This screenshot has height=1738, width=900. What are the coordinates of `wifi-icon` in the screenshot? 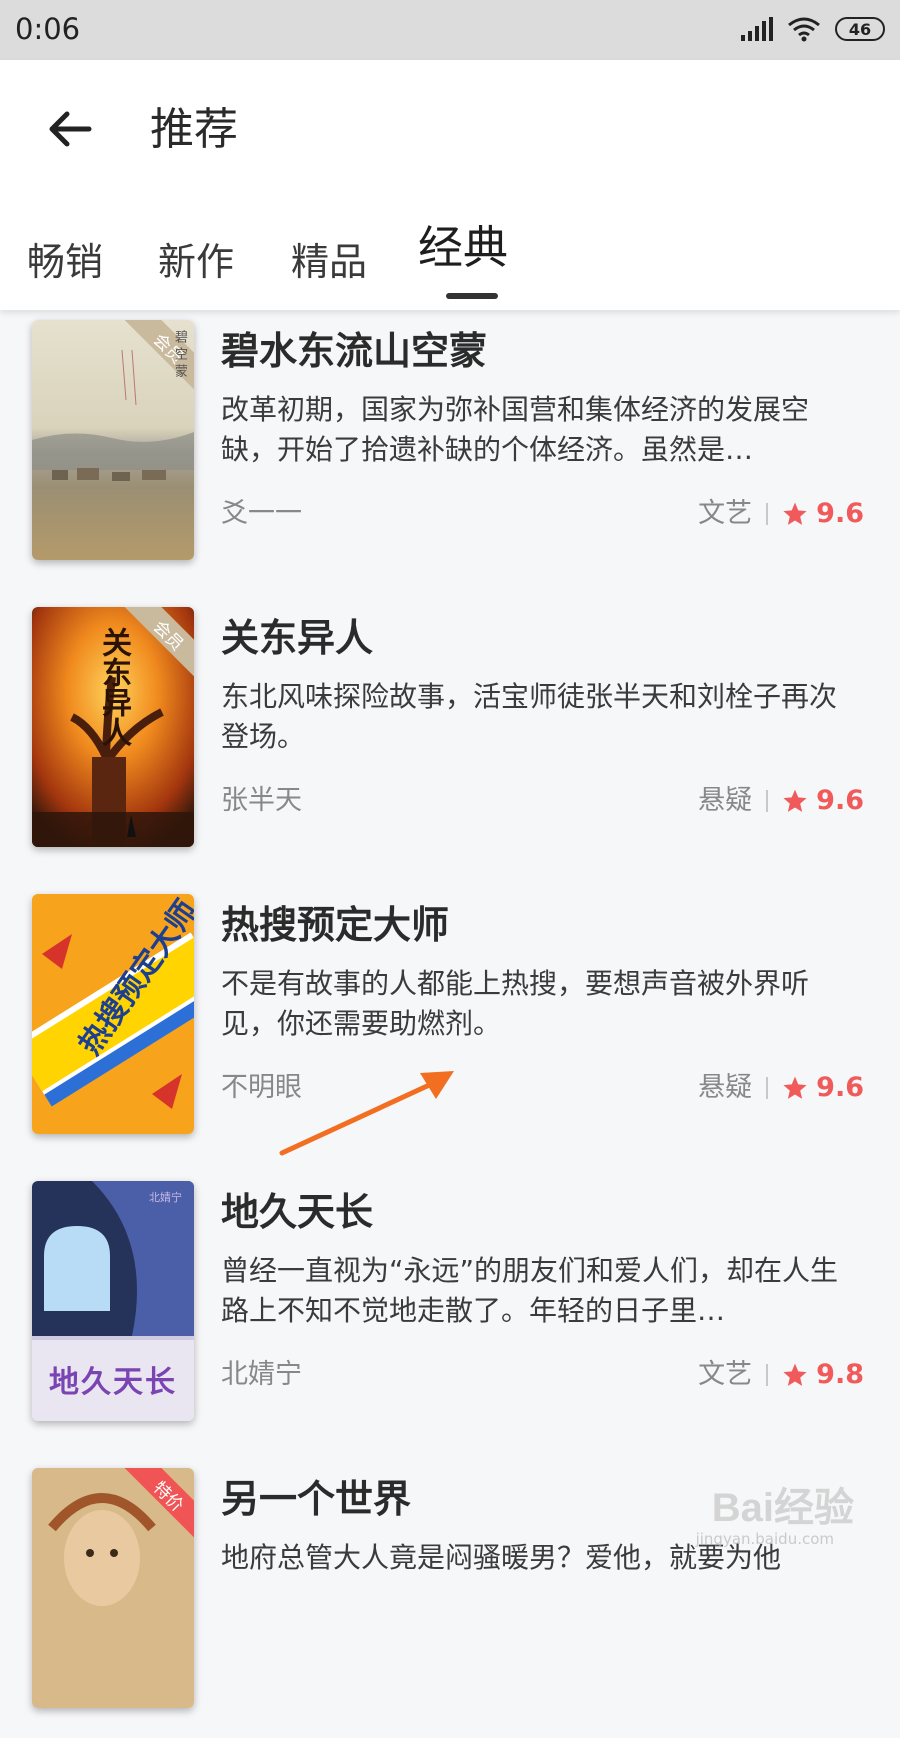 It's located at (804, 29).